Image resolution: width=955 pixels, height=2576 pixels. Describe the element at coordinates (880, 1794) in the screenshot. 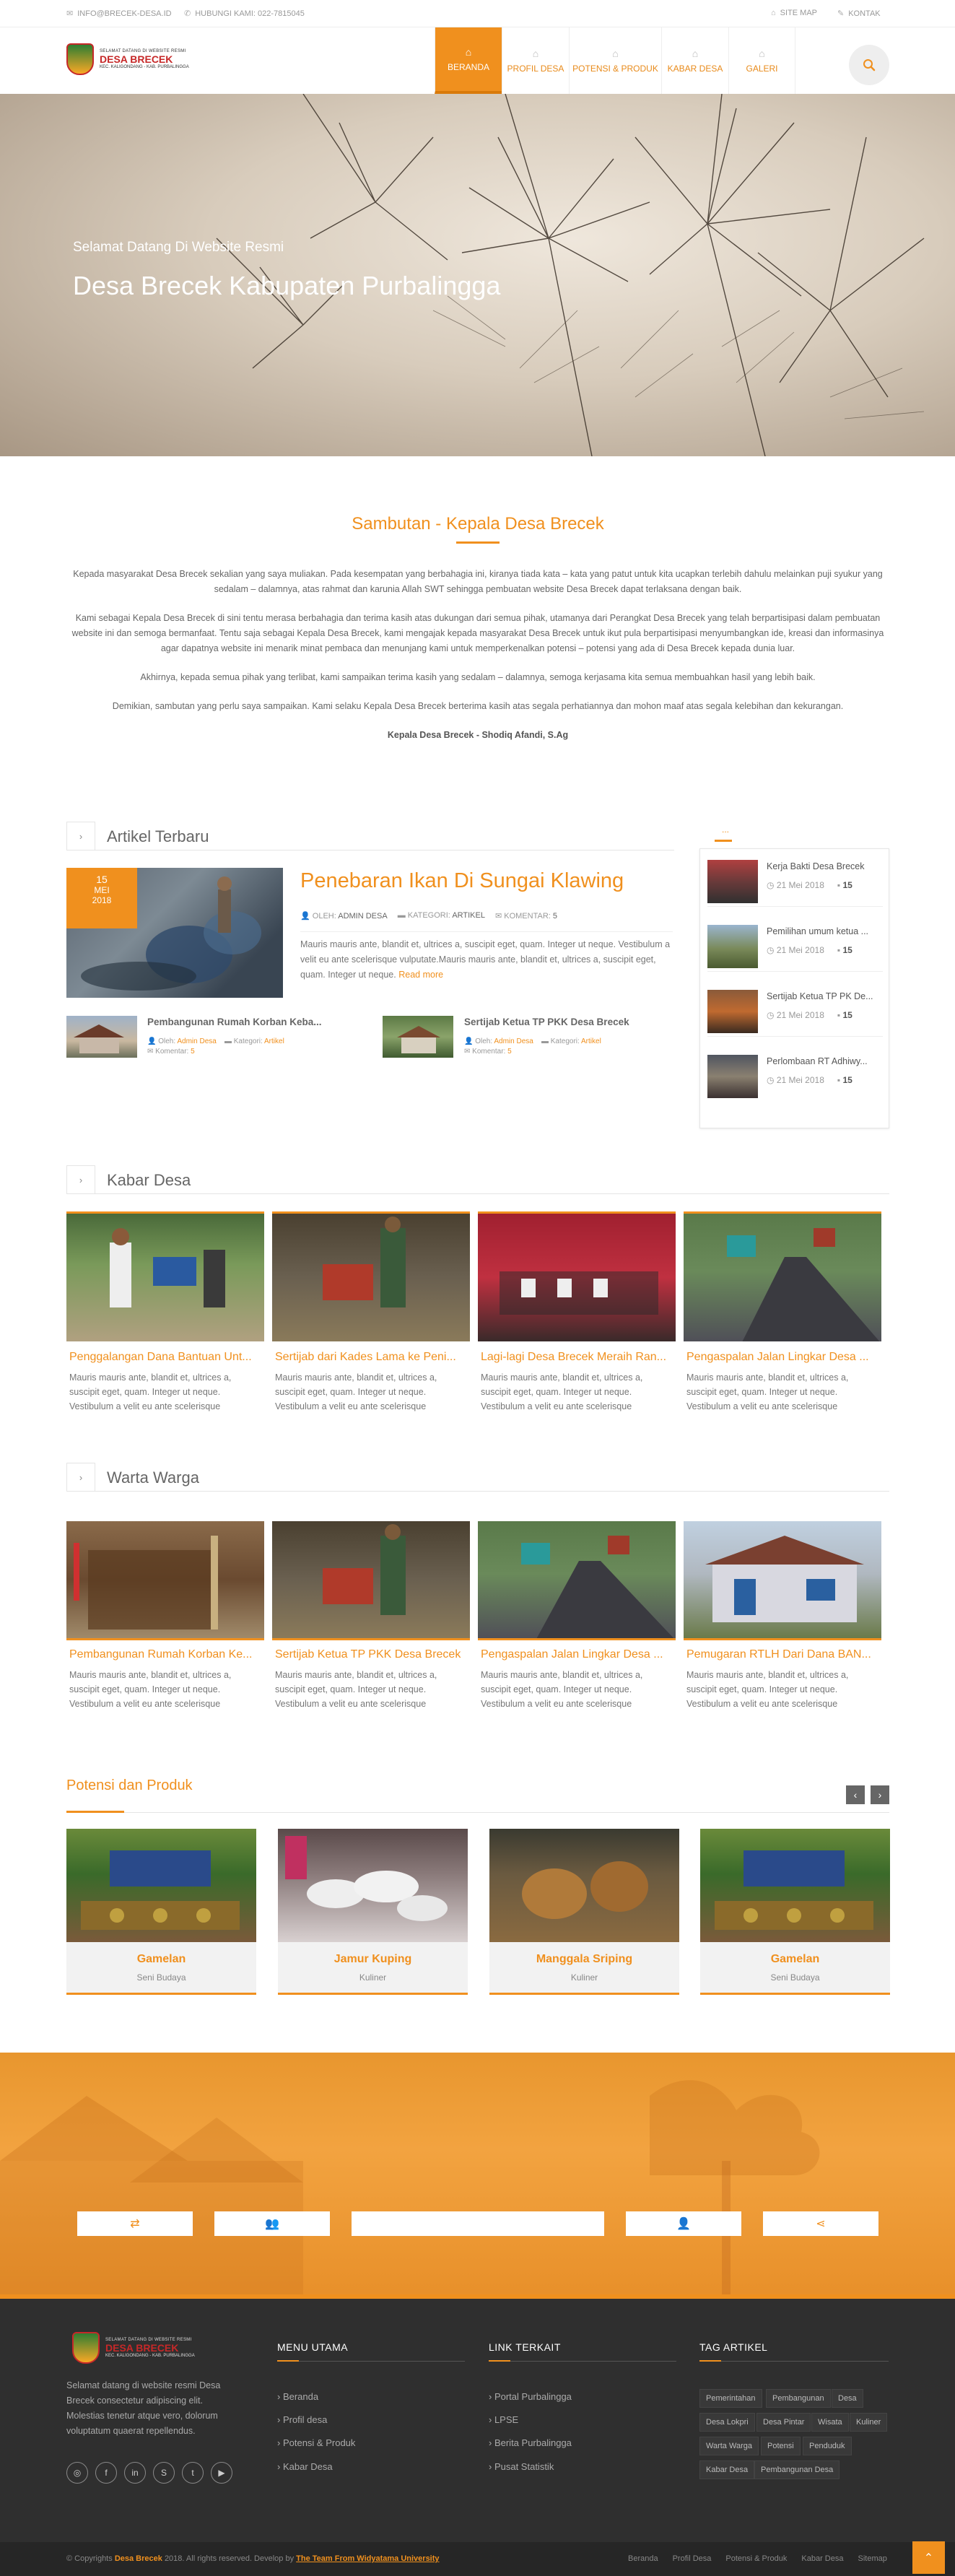

I see `carousel-next-button: ›` at that location.